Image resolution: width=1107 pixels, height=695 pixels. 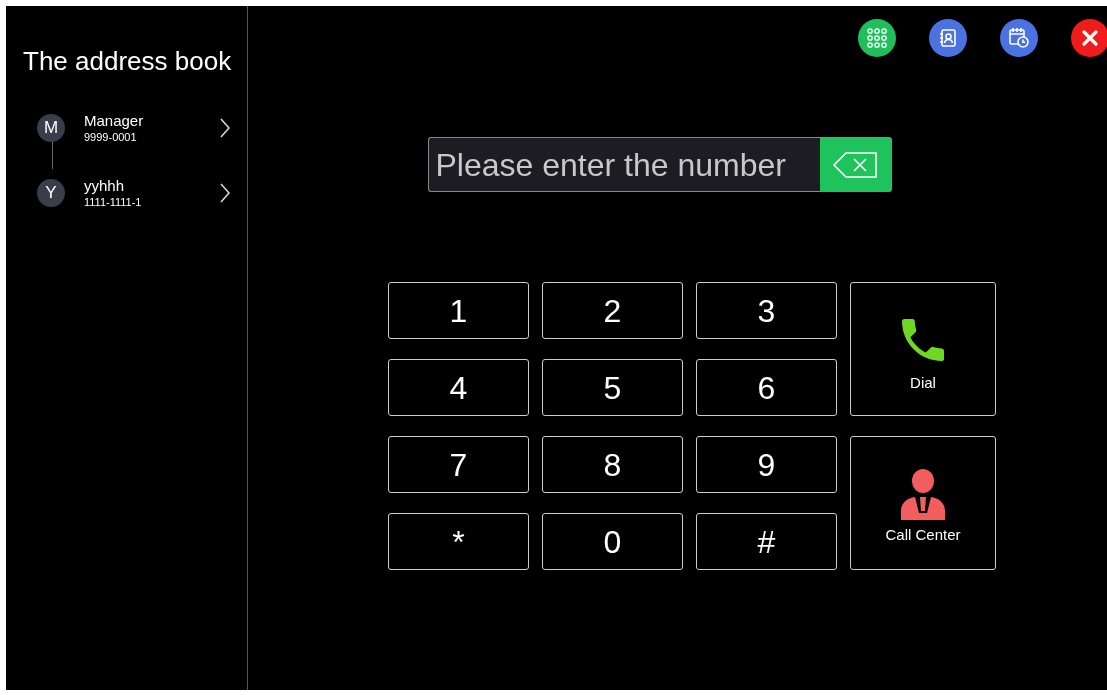 I want to click on close-icon, so click(x=1090, y=38).